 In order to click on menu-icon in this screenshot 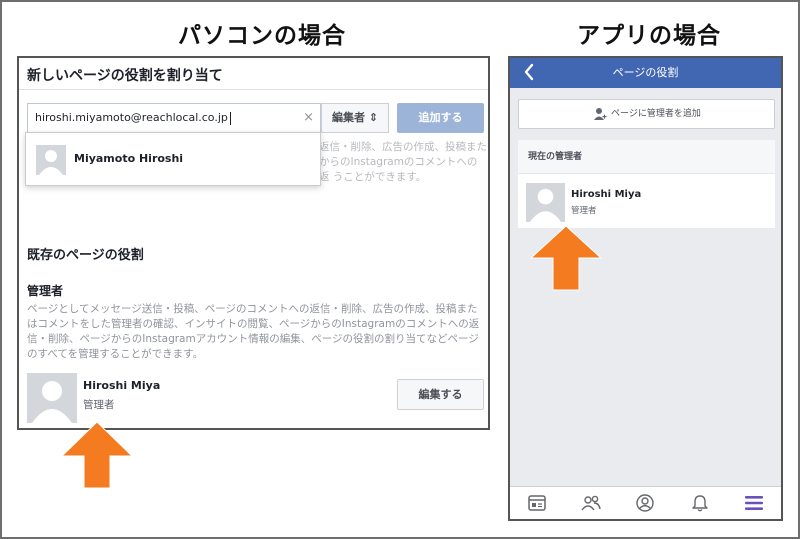, I will do `click(754, 503)`.